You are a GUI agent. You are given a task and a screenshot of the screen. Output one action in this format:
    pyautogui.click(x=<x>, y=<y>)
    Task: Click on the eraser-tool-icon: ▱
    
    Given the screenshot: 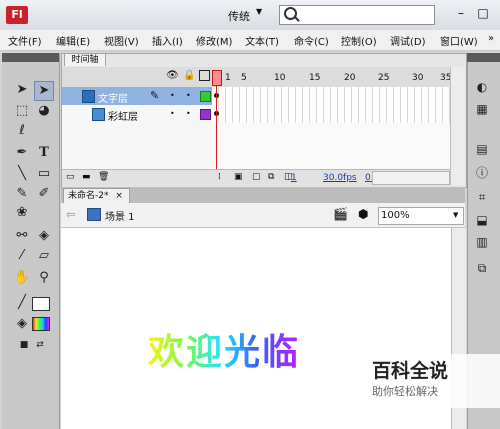 What is the action you would take?
    pyautogui.click(x=44, y=256)
    